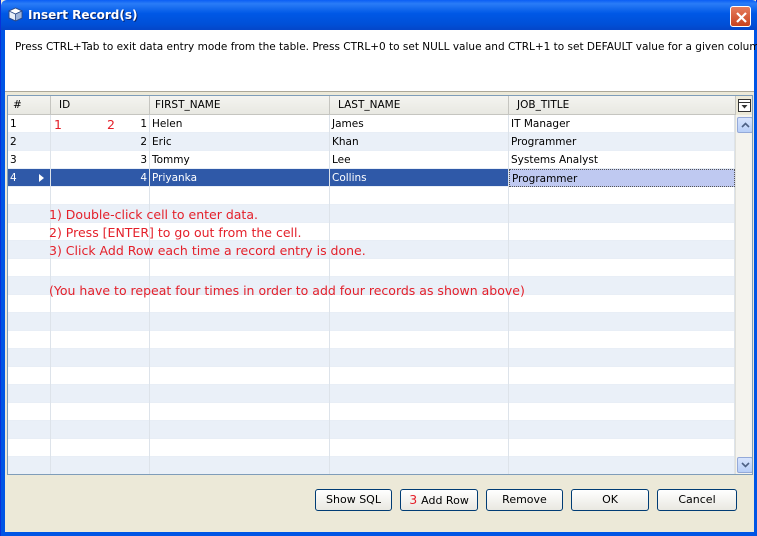 The image size is (757, 536). I want to click on scroll-down-button, so click(744, 465).